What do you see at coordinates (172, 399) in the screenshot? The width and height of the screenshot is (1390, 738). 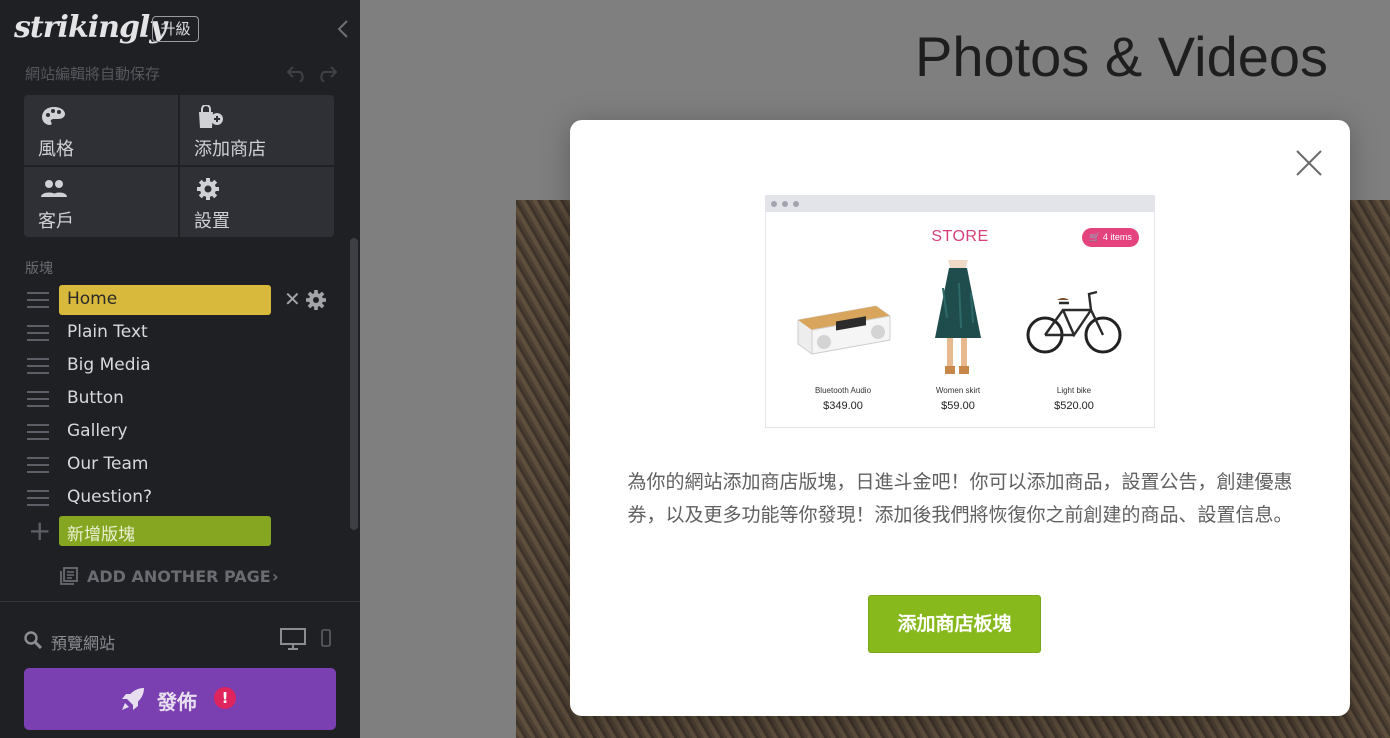 I see `block-row-button: Button` at bounding box center [172, 399].